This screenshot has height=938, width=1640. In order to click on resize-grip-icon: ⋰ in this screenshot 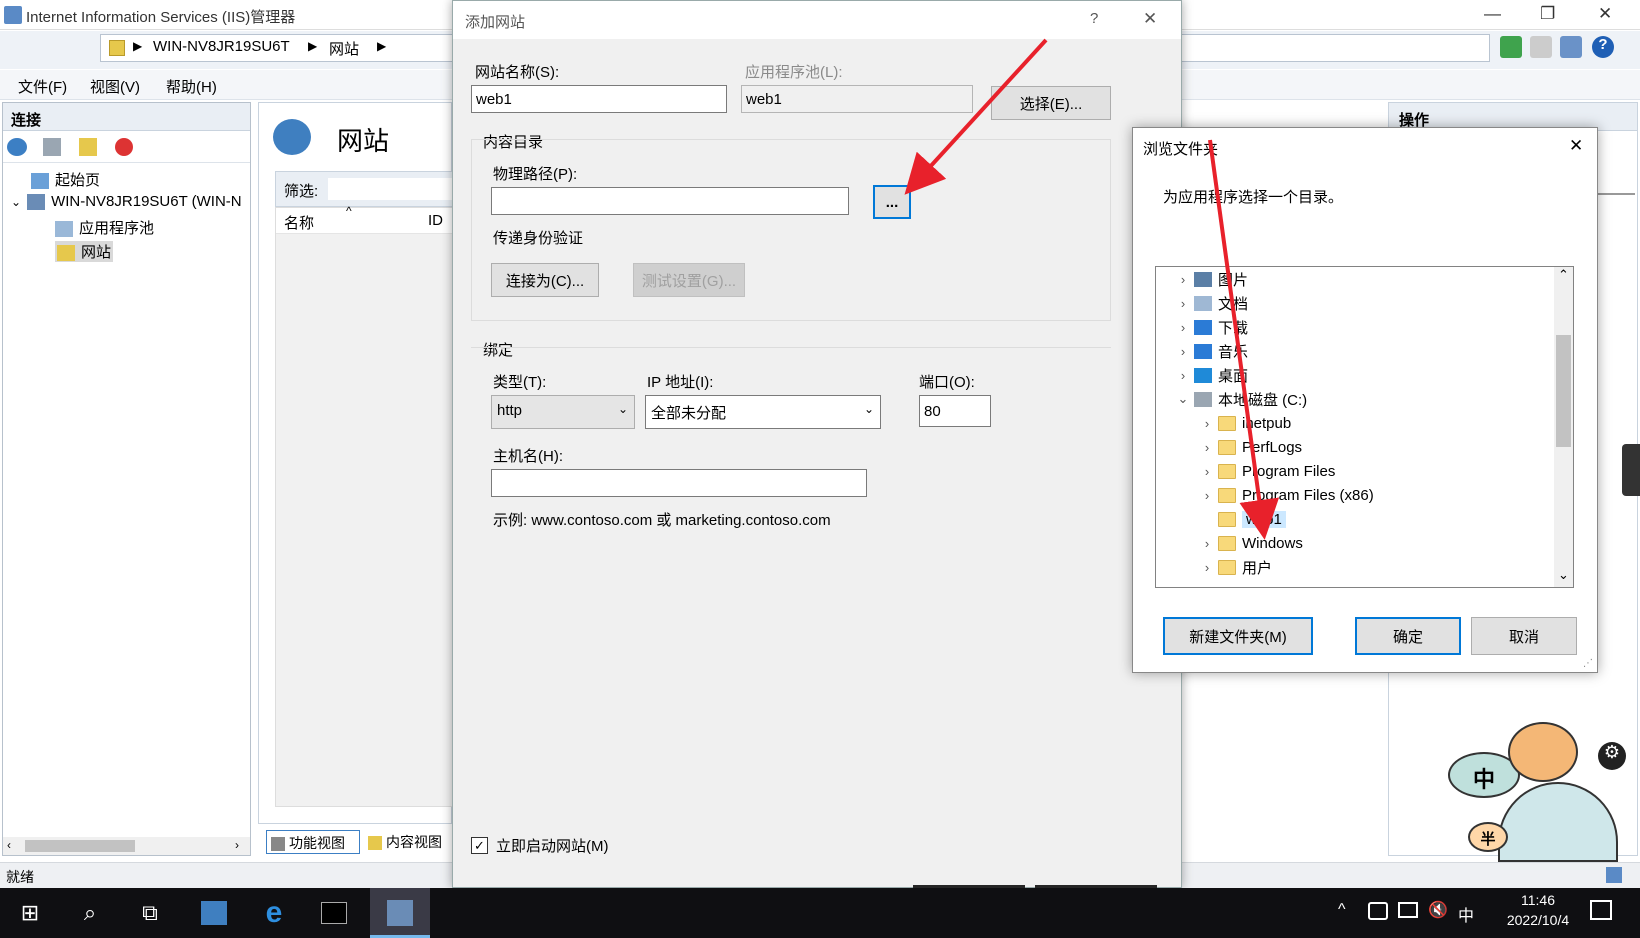, I will do `click(1588, 663)`.